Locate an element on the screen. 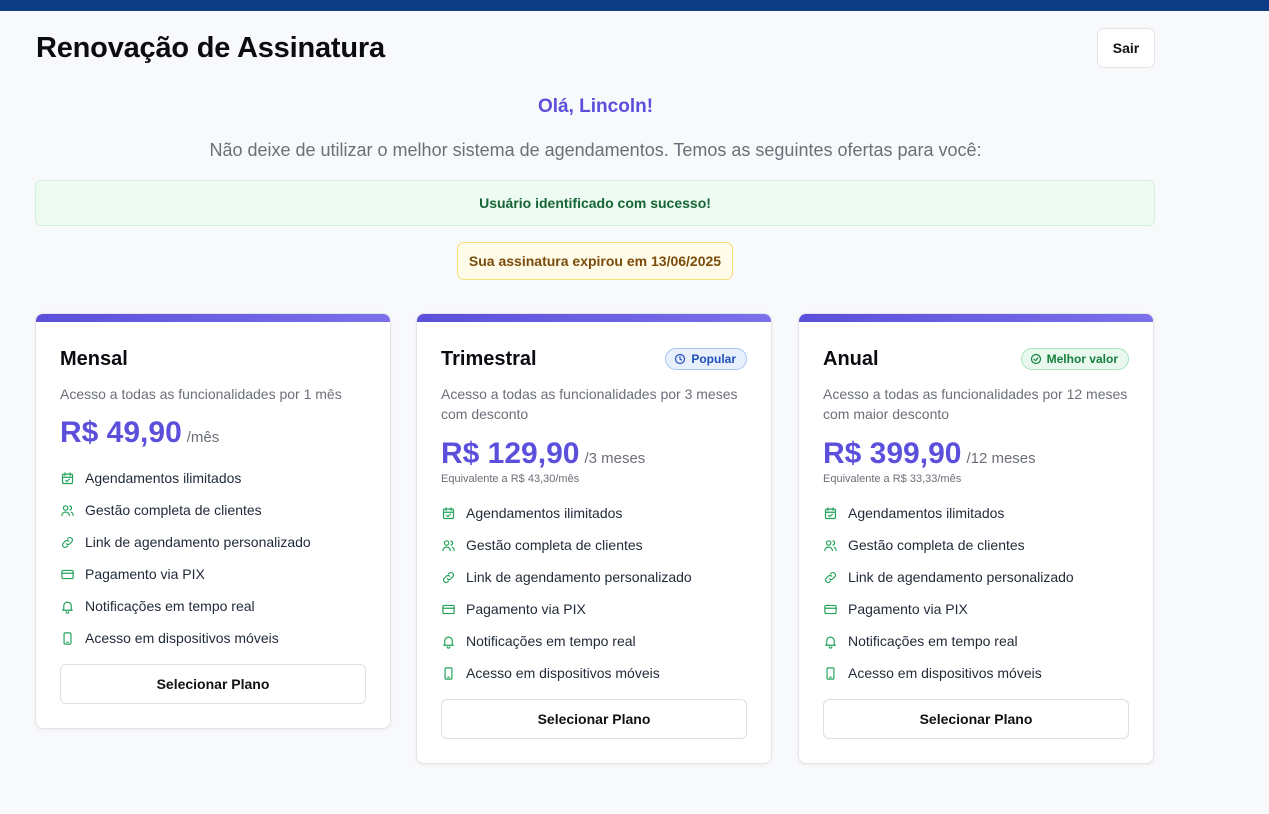  expired-notice: Sua assinatura expirou em 13/06/2025 is located at coordinates (595, 261).